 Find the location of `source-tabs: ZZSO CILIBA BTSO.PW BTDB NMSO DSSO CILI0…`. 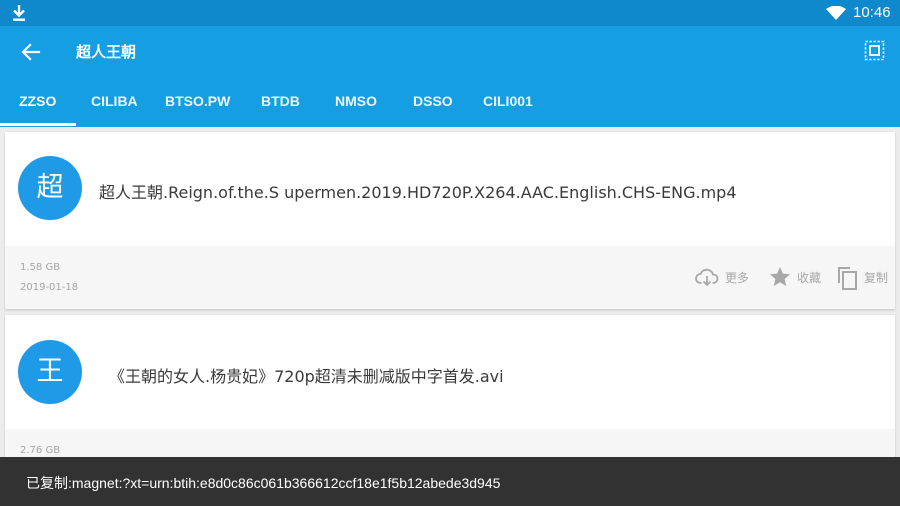

source-tabs: ZZSO CILIBA BTSO.PW BTDB NMSO DSSO CILI0… is located at coordinates (450, 108).